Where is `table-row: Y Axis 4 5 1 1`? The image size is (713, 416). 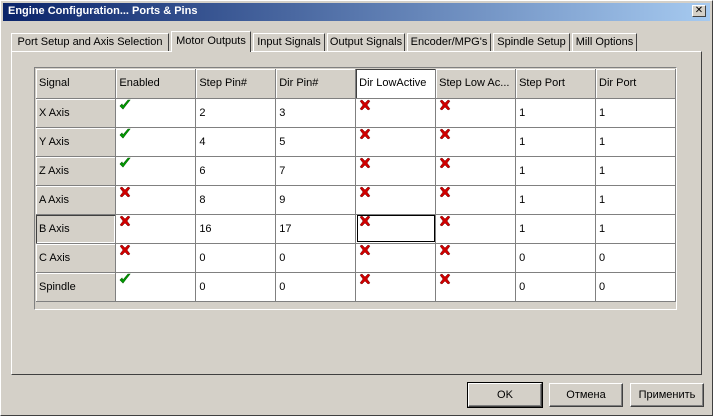 table-row: Y Axis 4 5 1 1 is located at coordinates (356, 142).